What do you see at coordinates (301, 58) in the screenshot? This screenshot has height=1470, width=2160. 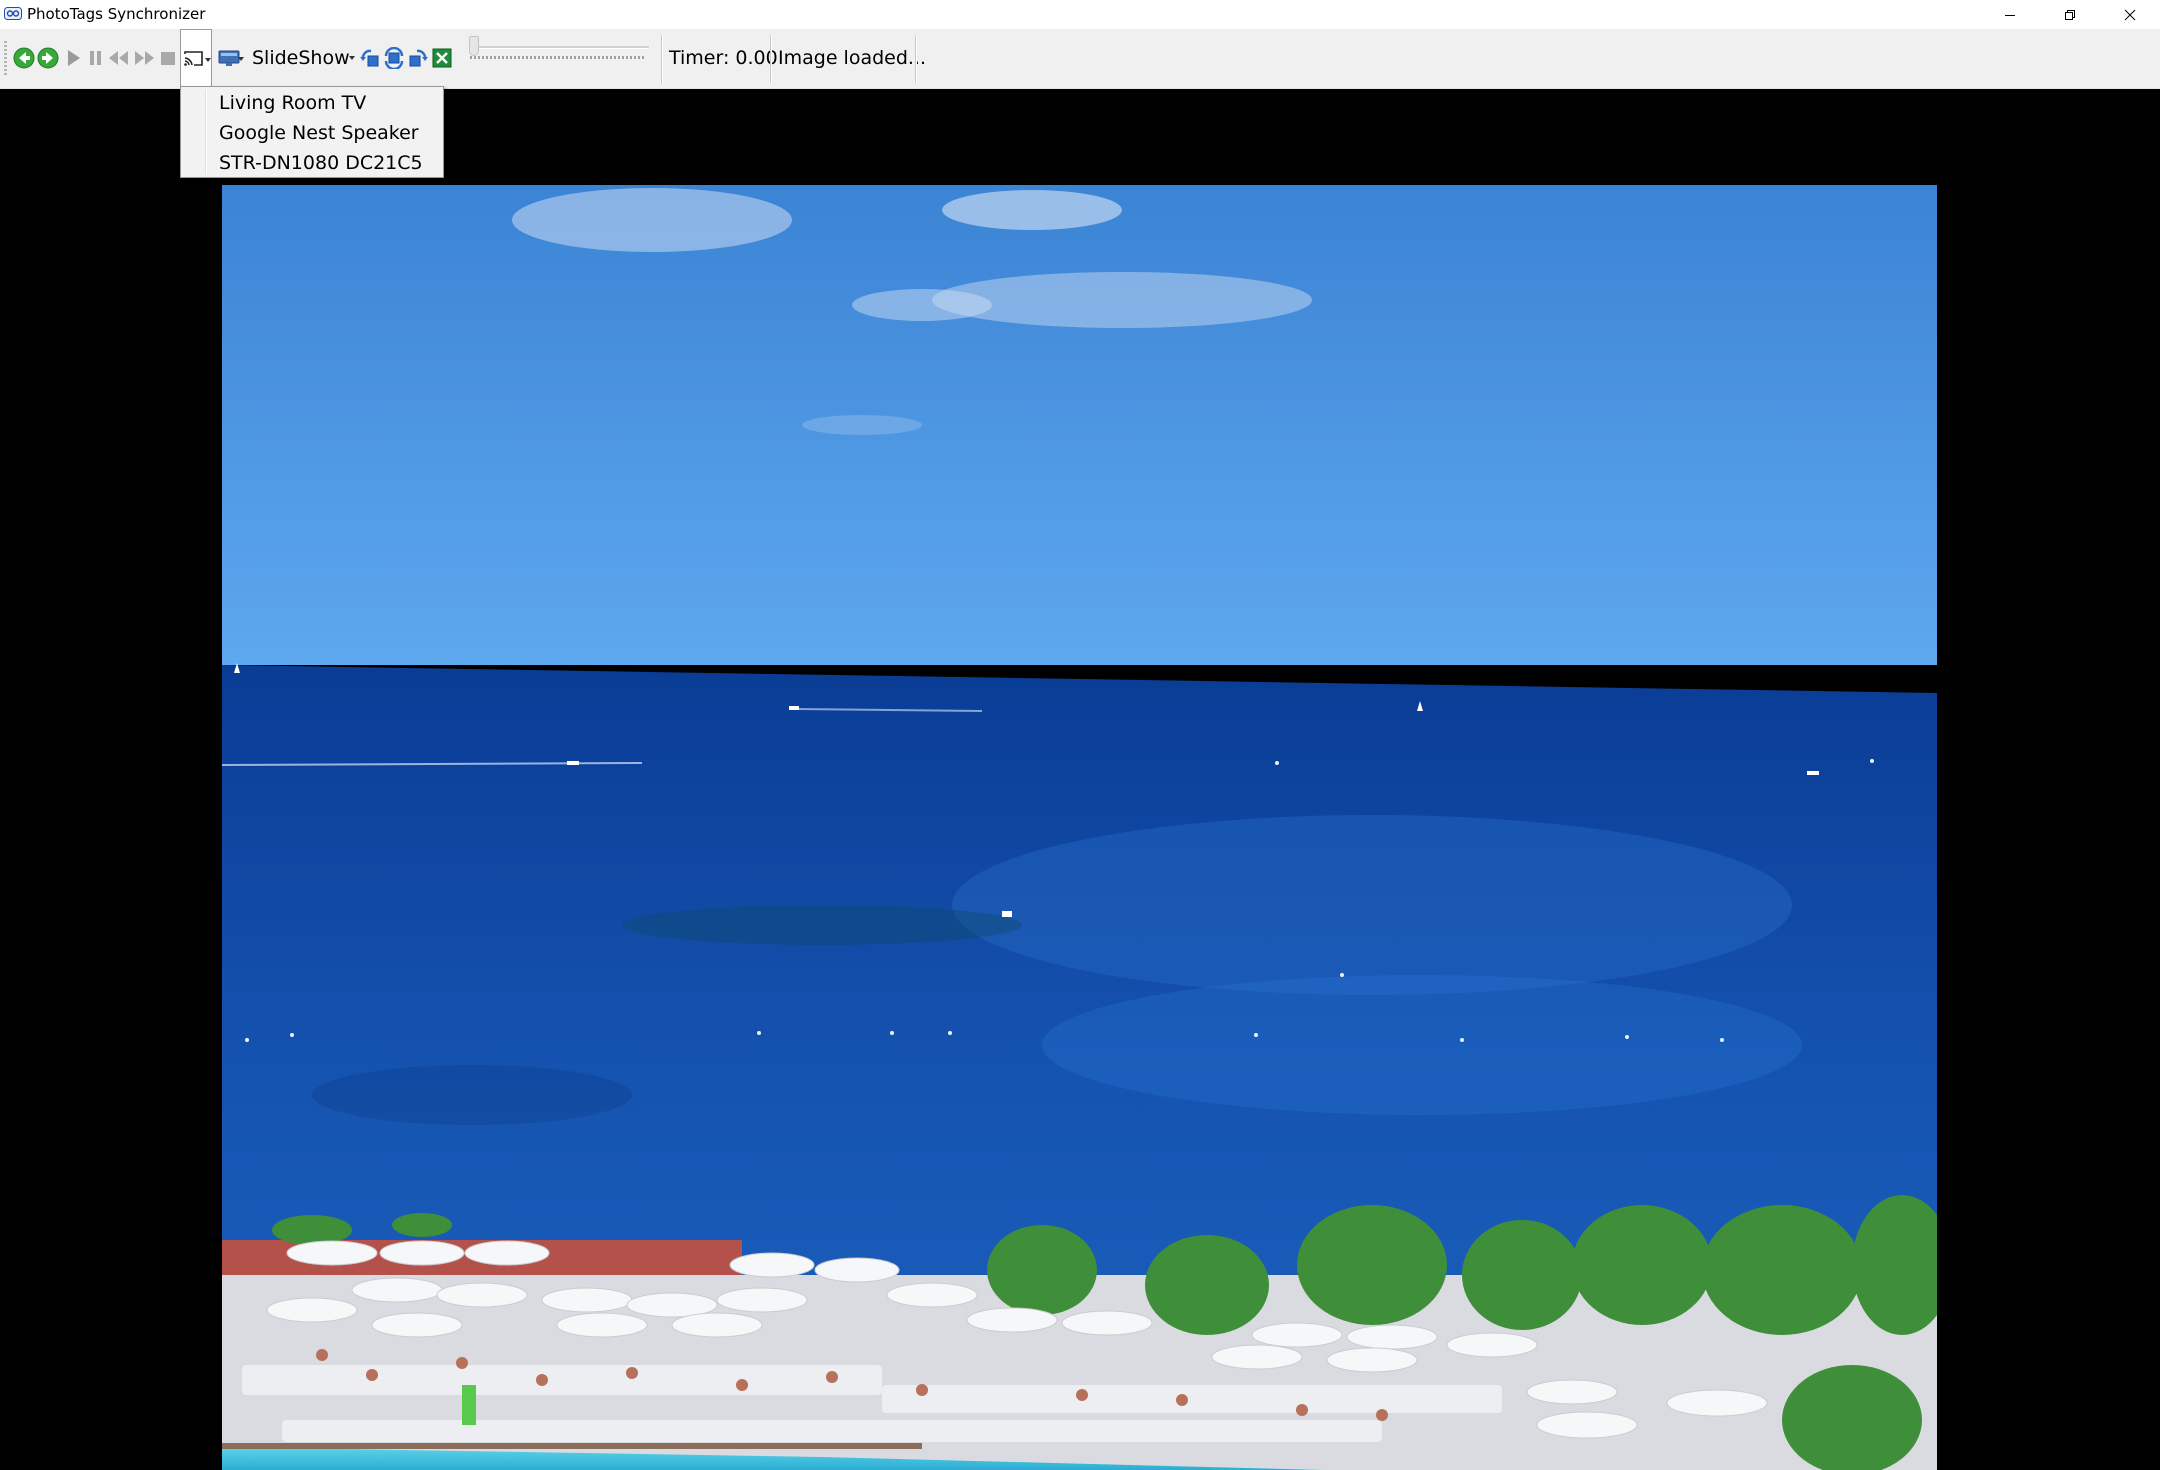 I see `slideshow-label: SlideShow` at bounding box center [301, 58].